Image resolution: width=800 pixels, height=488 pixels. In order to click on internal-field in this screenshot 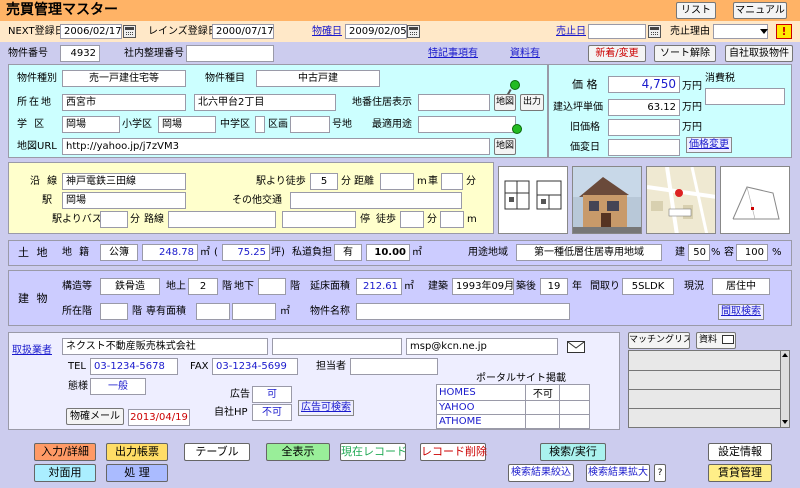, I will do `click(230, 53)`.